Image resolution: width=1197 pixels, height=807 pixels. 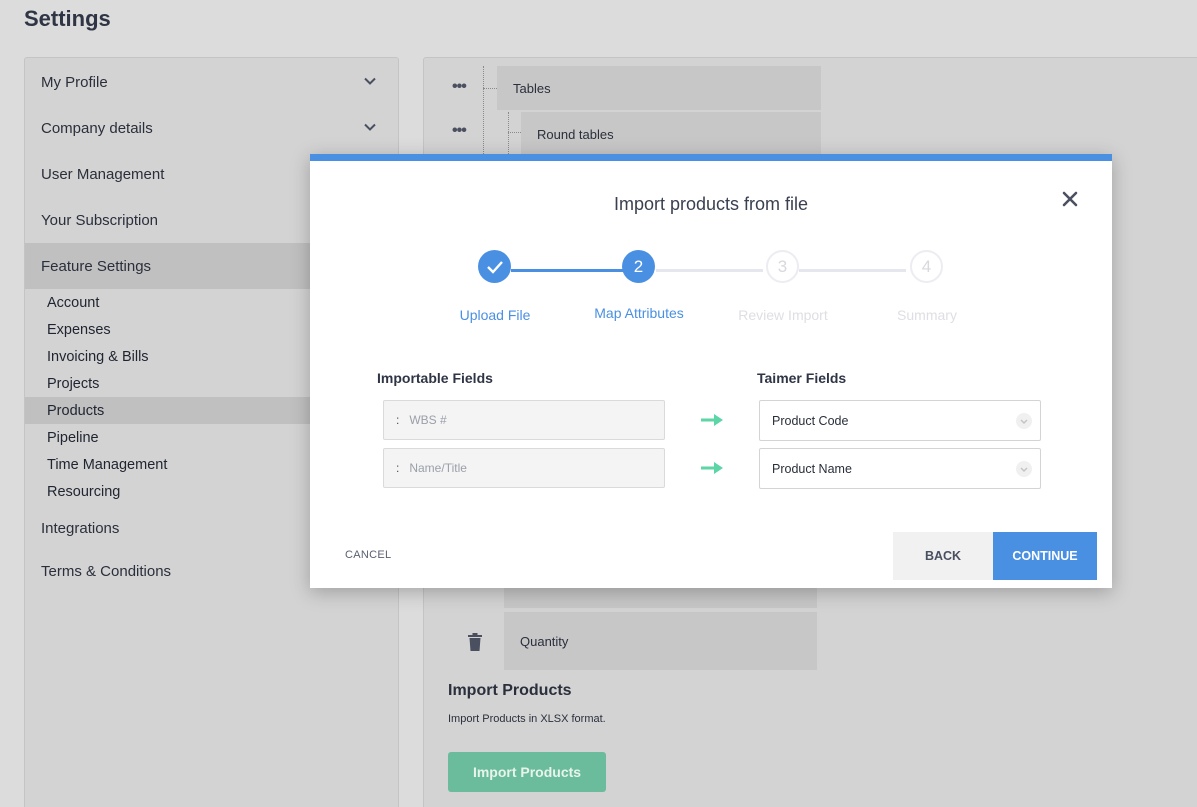 What do you see at coordinates (107, 464) in the screenshot?
I see `sidebar-subitem-label: Time Management` at bounding box center [107, 464].